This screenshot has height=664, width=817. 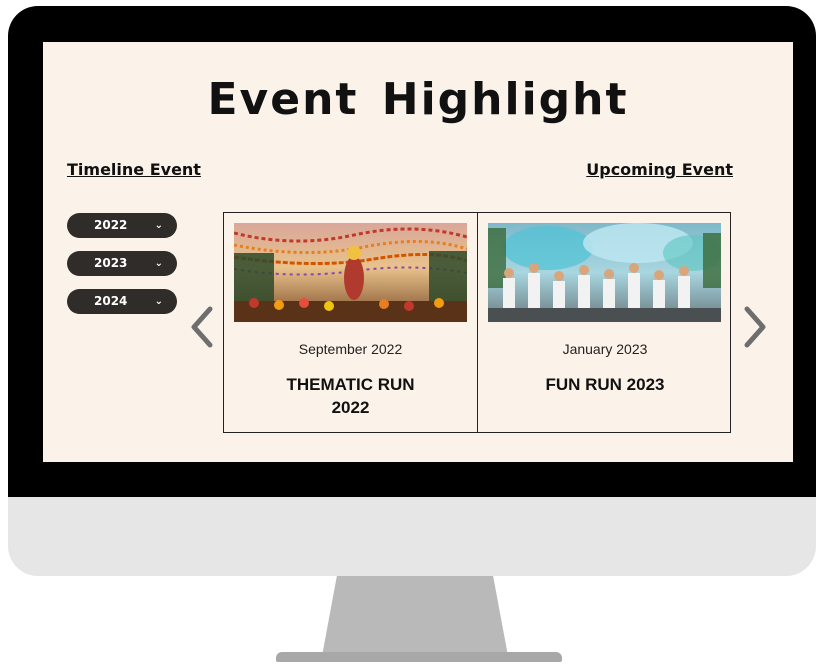 I want to click on event-card: September 2022 THEMATIC RUN 2022, so click(x=351, y=322).